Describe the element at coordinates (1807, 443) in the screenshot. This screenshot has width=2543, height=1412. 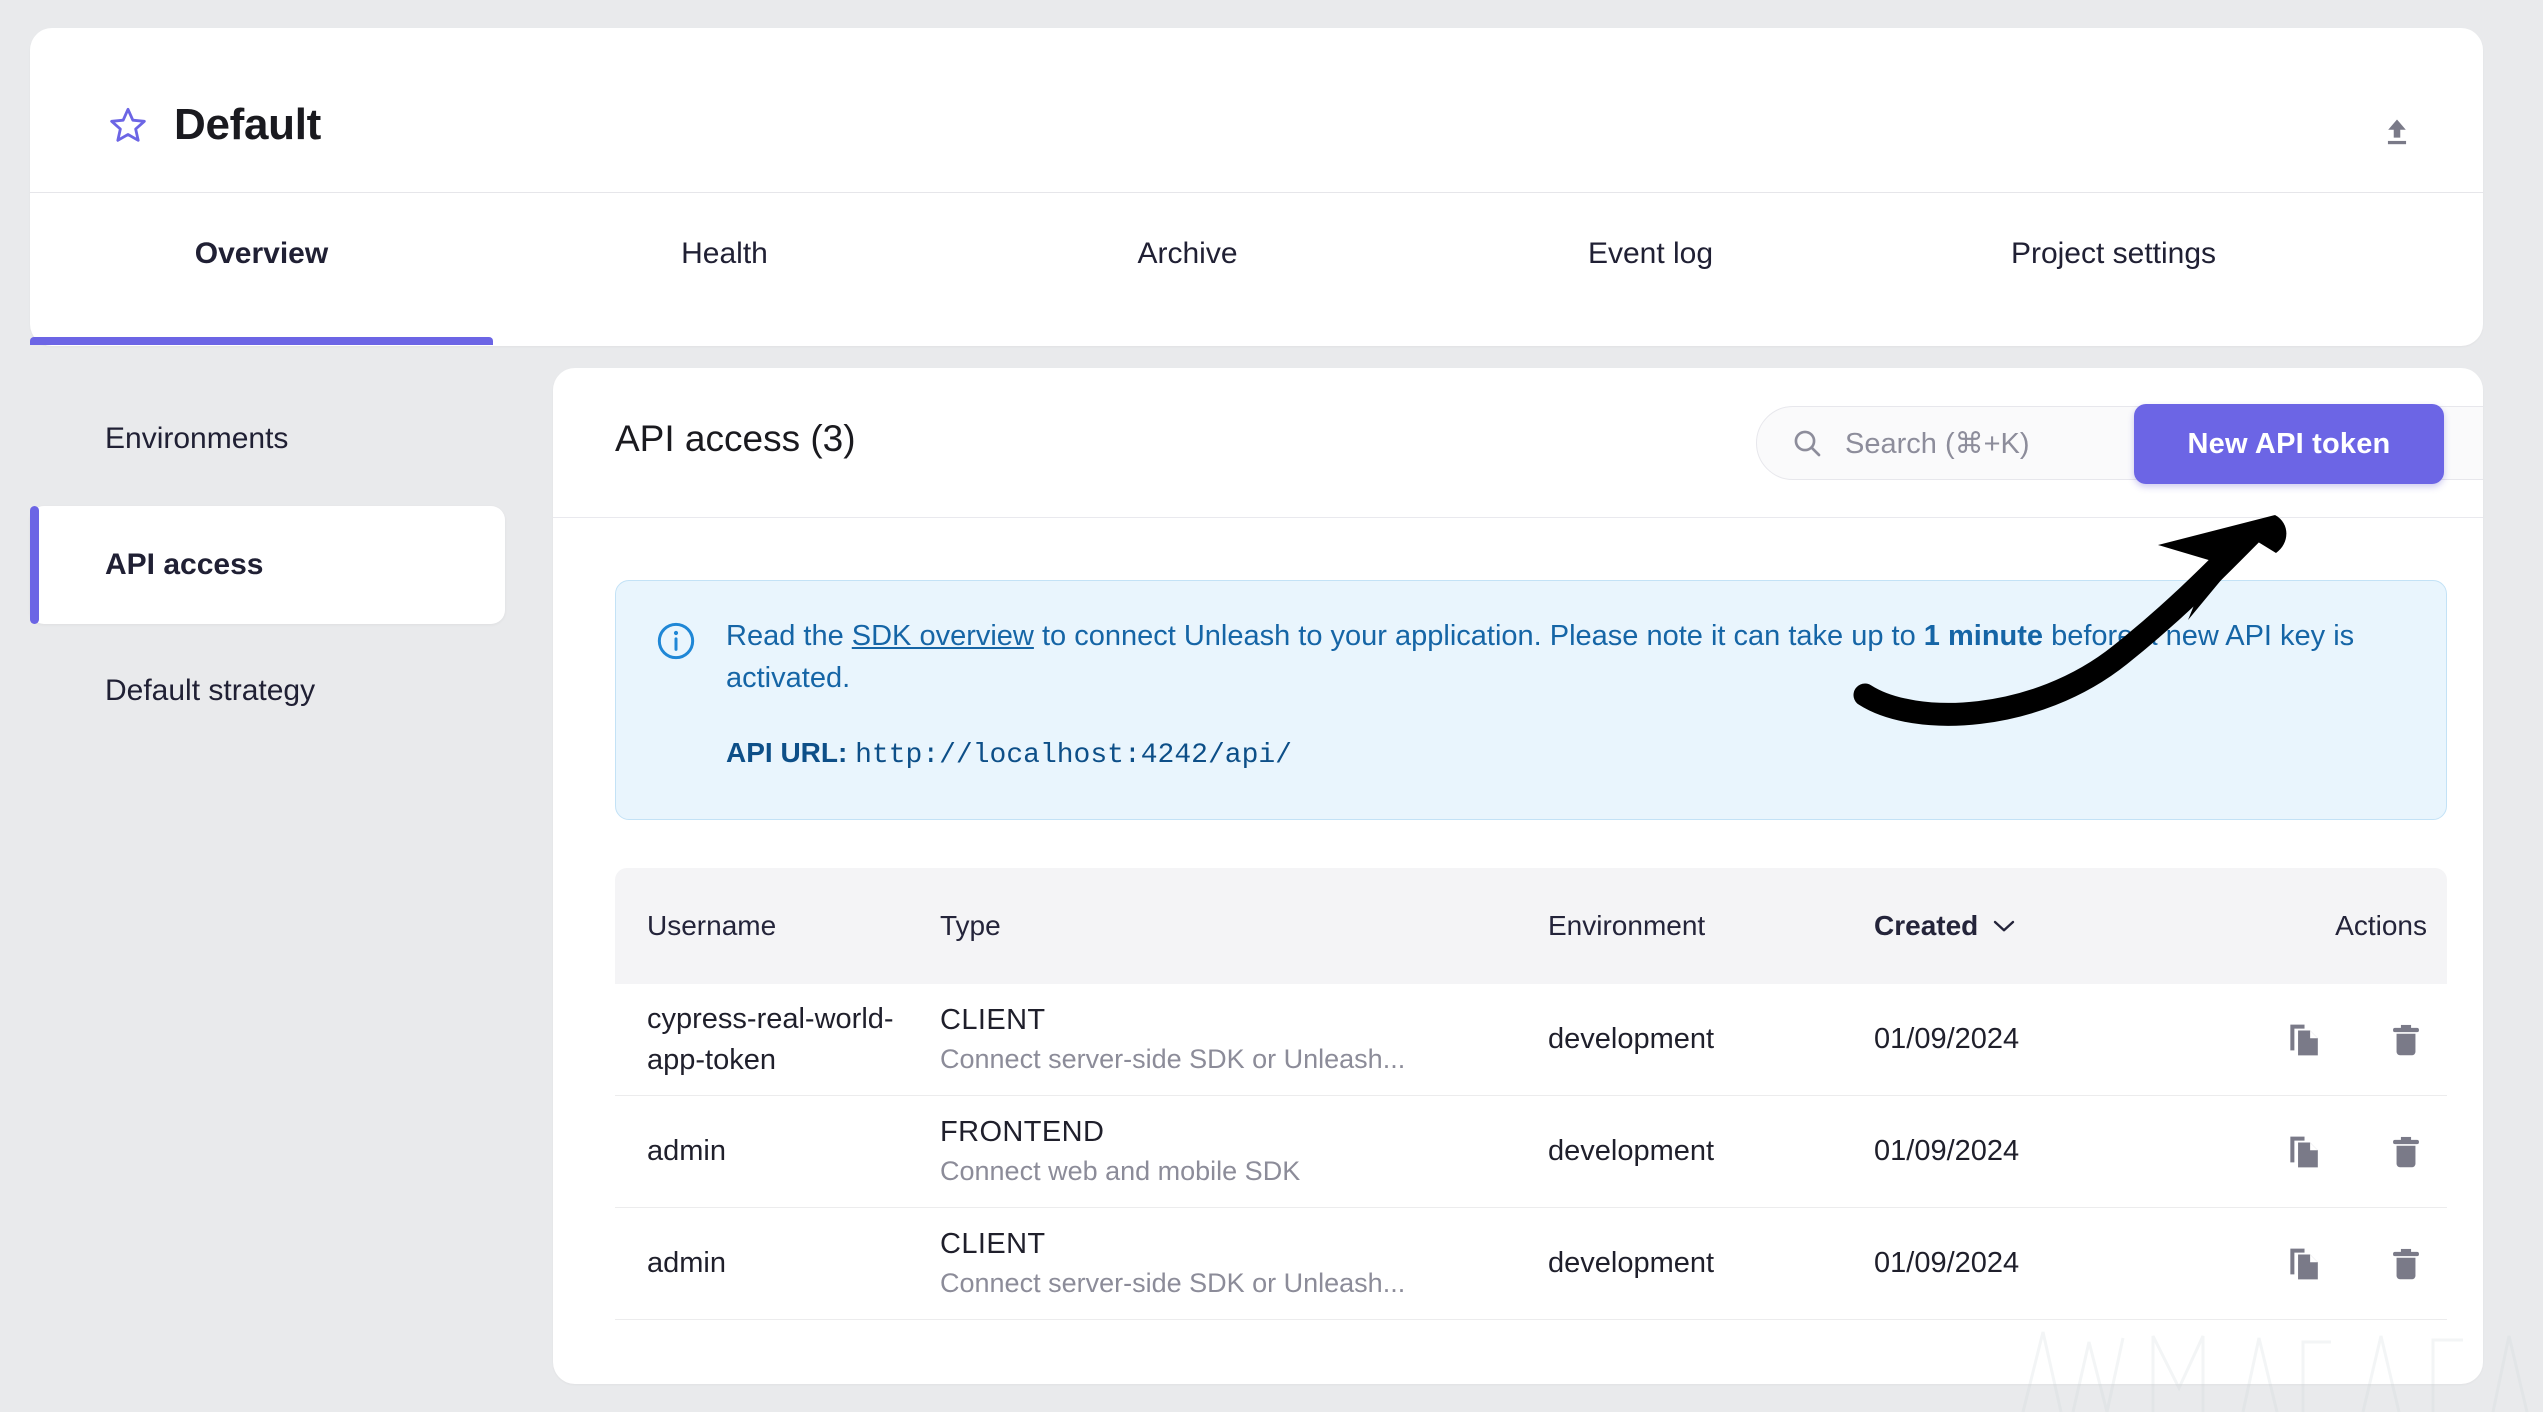
I see `search-icon` at that location.